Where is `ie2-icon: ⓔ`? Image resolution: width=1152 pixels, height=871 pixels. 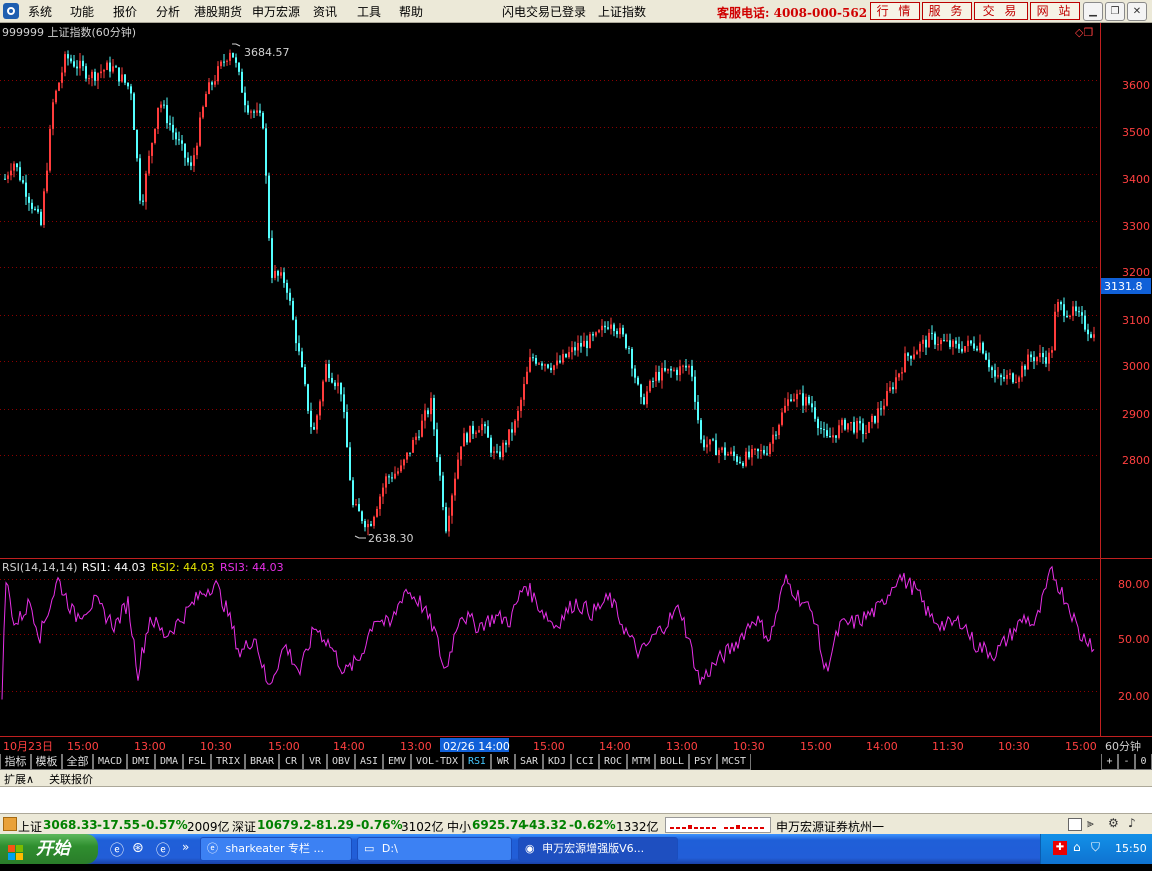 ie2-icon: ⓔ is located at coordinates (163, 850).